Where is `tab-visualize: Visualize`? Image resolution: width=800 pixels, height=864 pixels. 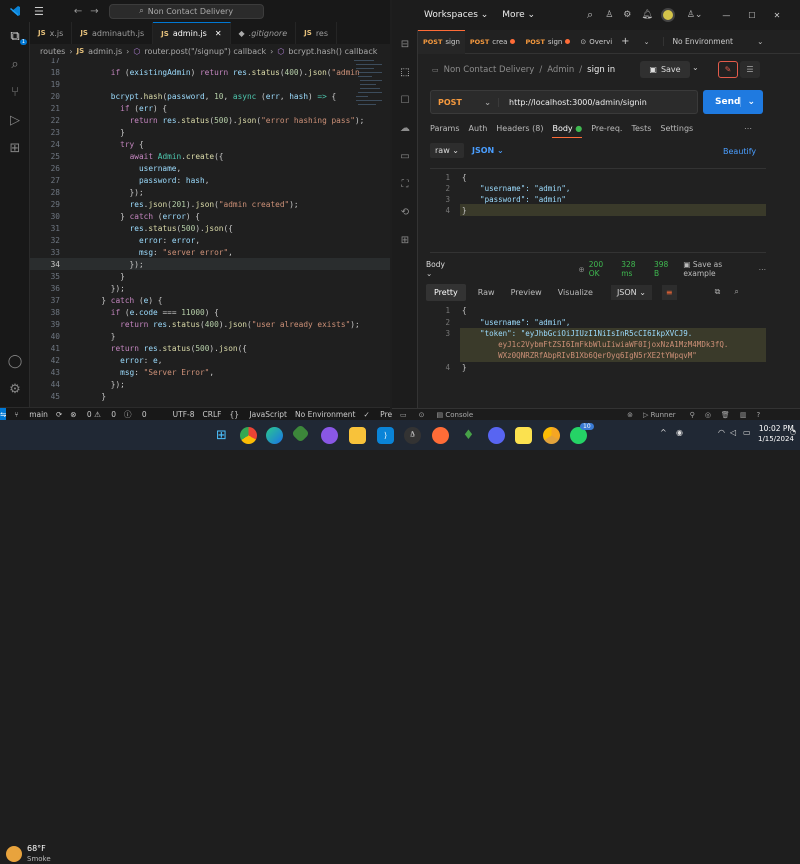 tab-visualize: Visualize is located at coordinates (575, 292).